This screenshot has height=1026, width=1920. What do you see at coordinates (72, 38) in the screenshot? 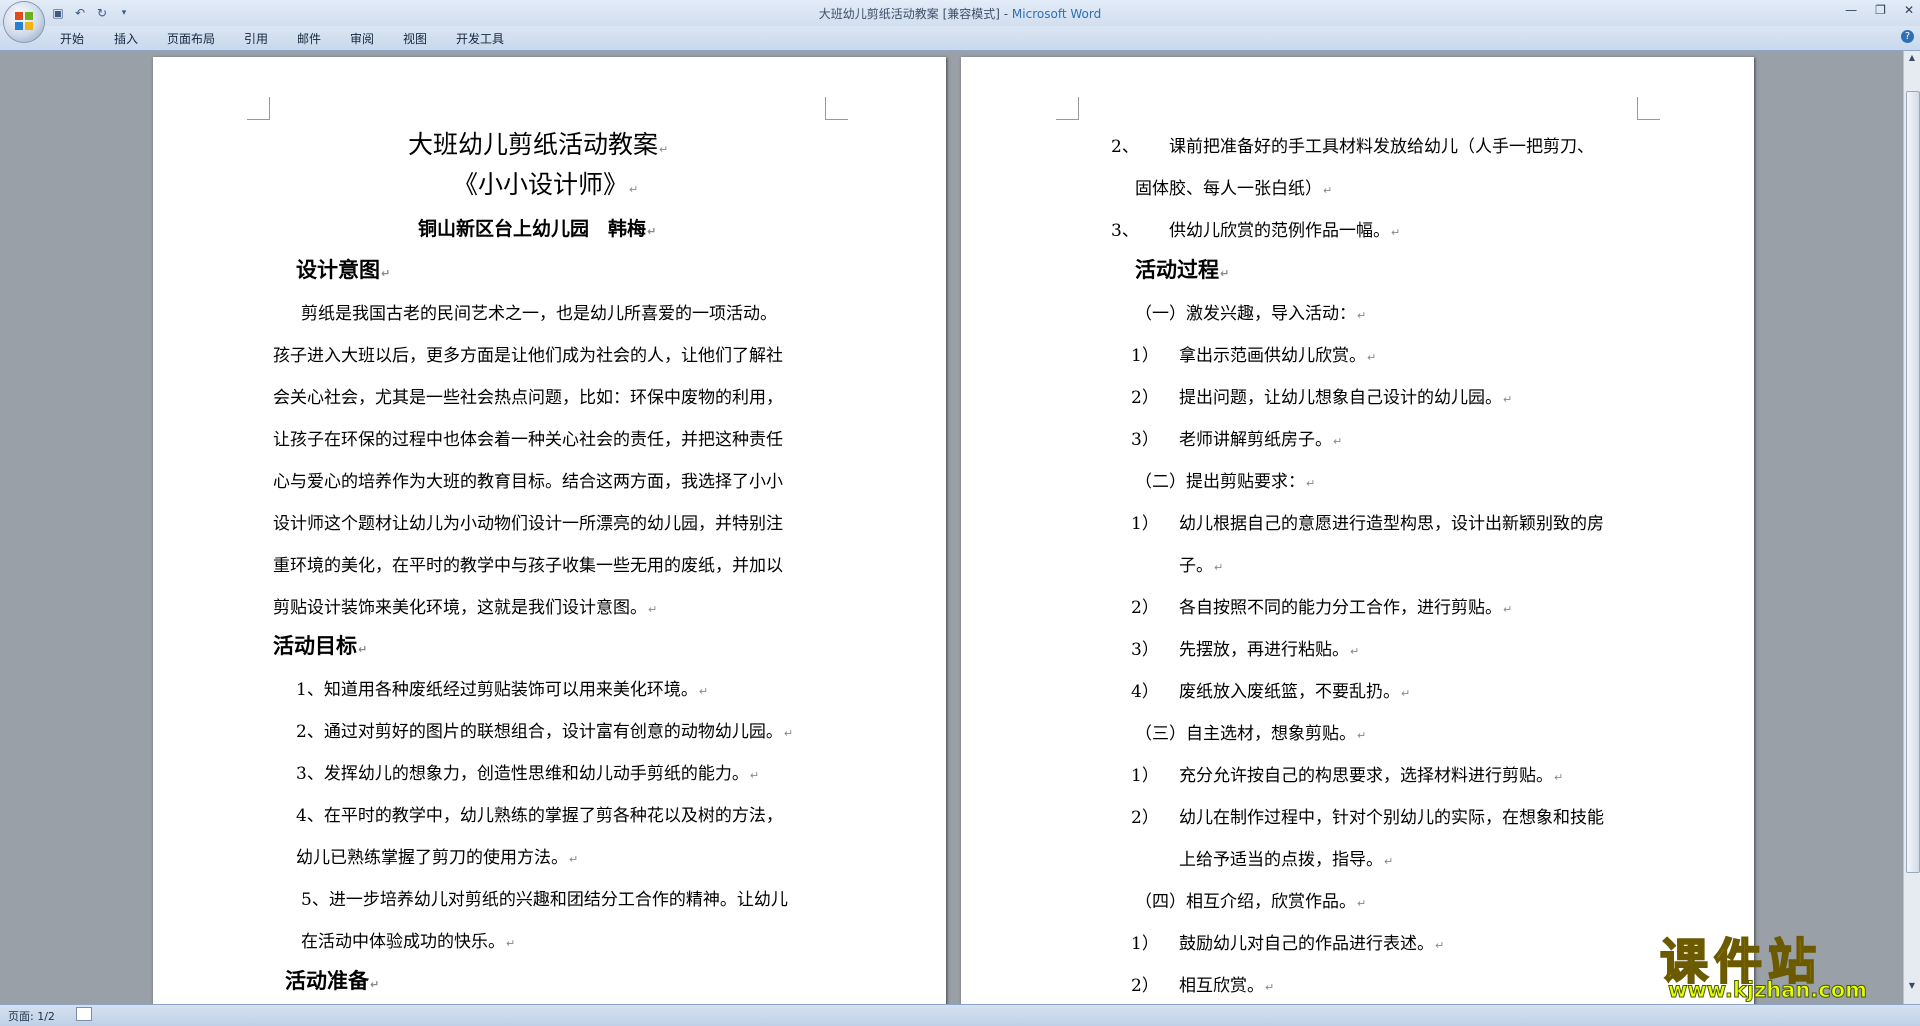
I see `tab-home: 开始` at bounding box center [72, 38].